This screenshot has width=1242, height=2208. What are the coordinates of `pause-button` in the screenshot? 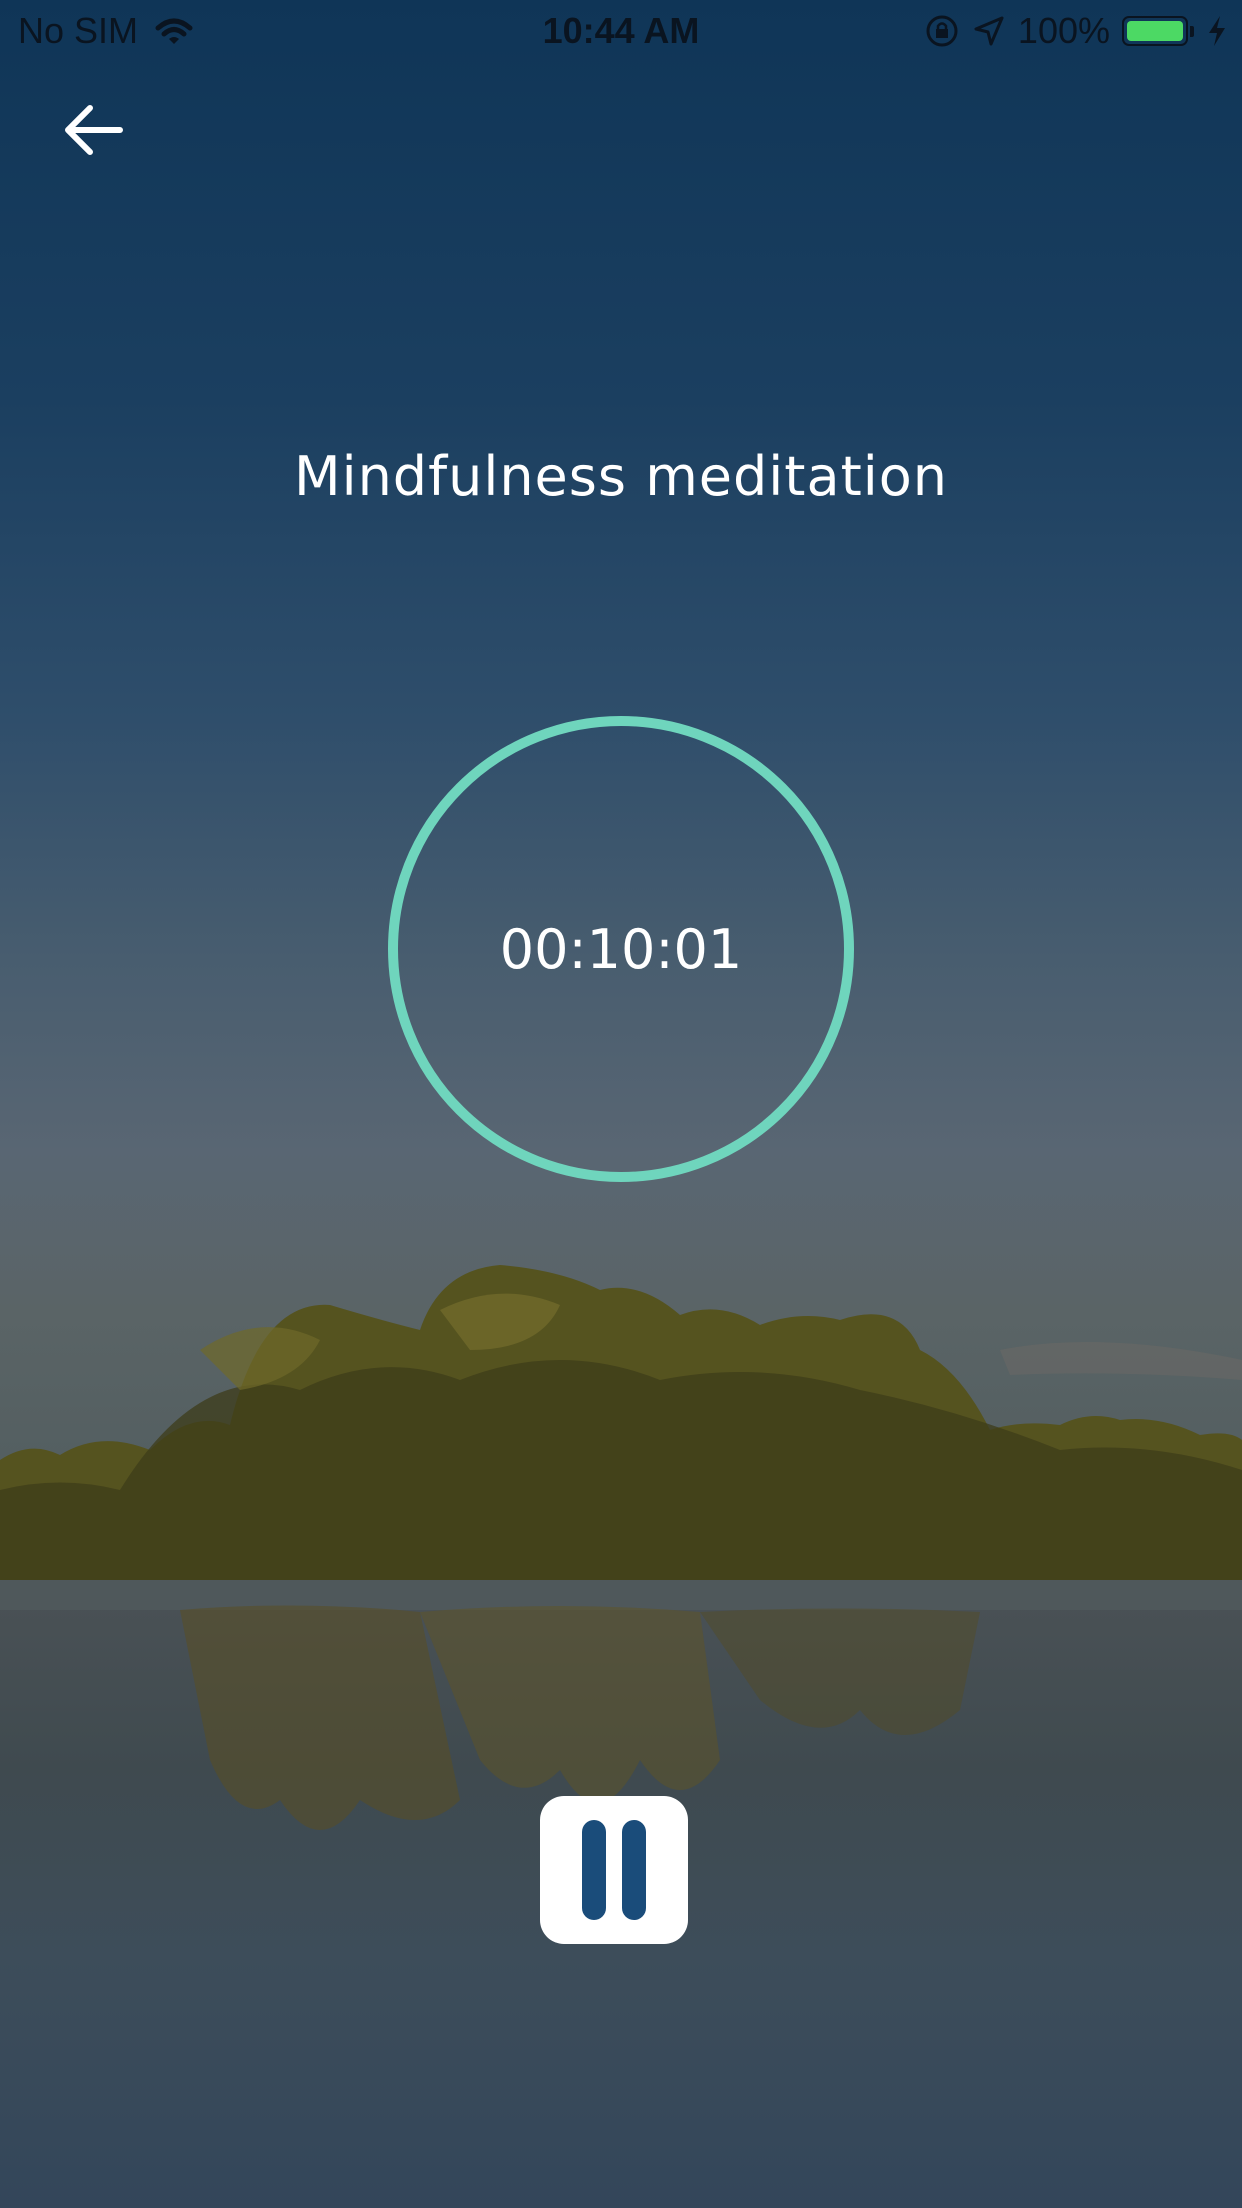 It's located at (614, 1870).